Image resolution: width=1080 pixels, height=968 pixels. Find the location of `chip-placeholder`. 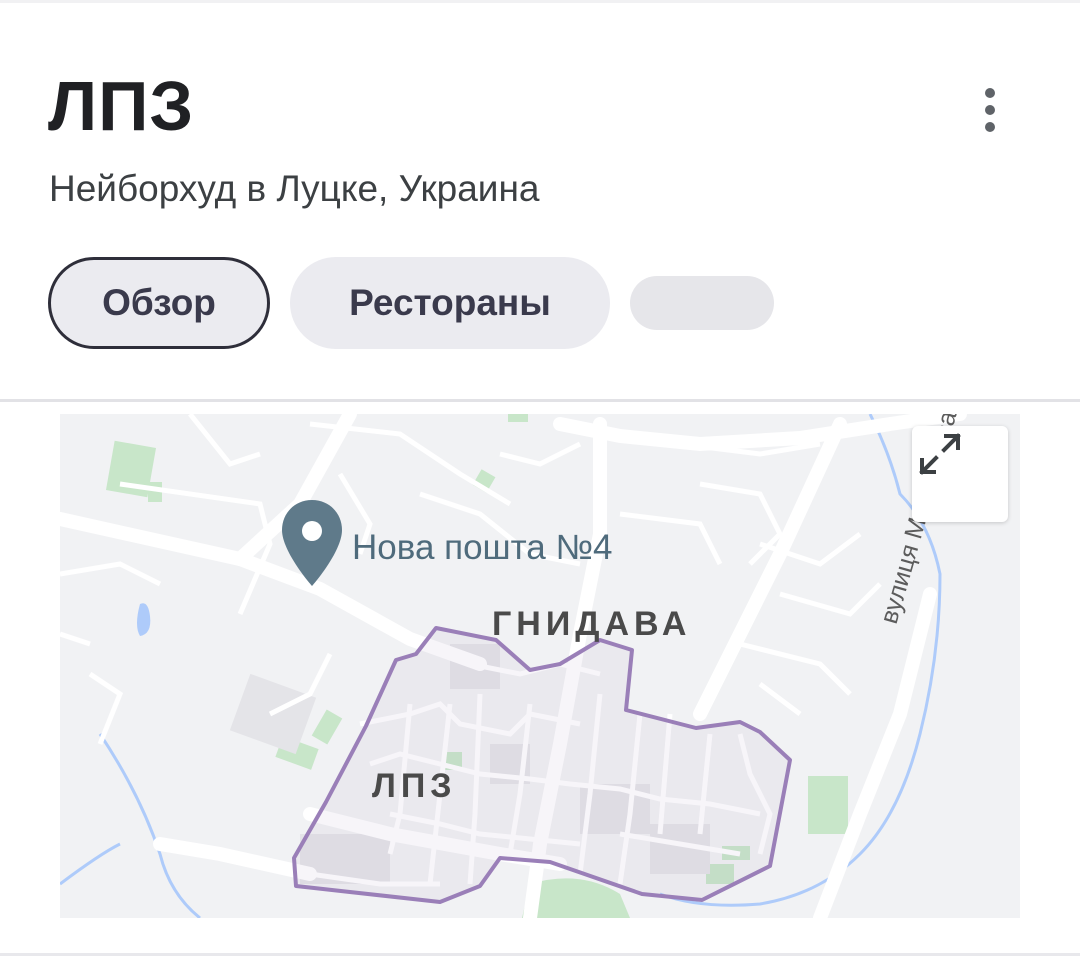

chip-placeholder is located at coordinates (702, 303).